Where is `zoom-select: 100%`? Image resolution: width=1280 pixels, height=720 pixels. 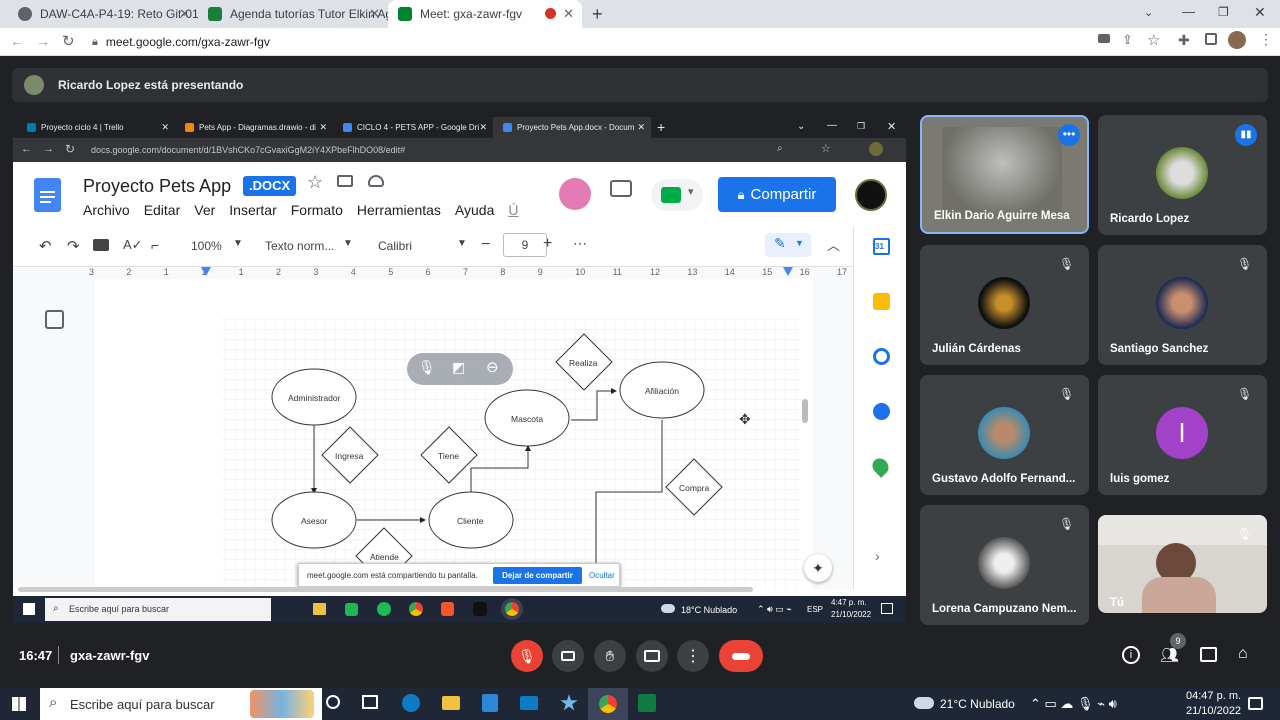 zoom-select: 100% is located at coordinates (206, 246).